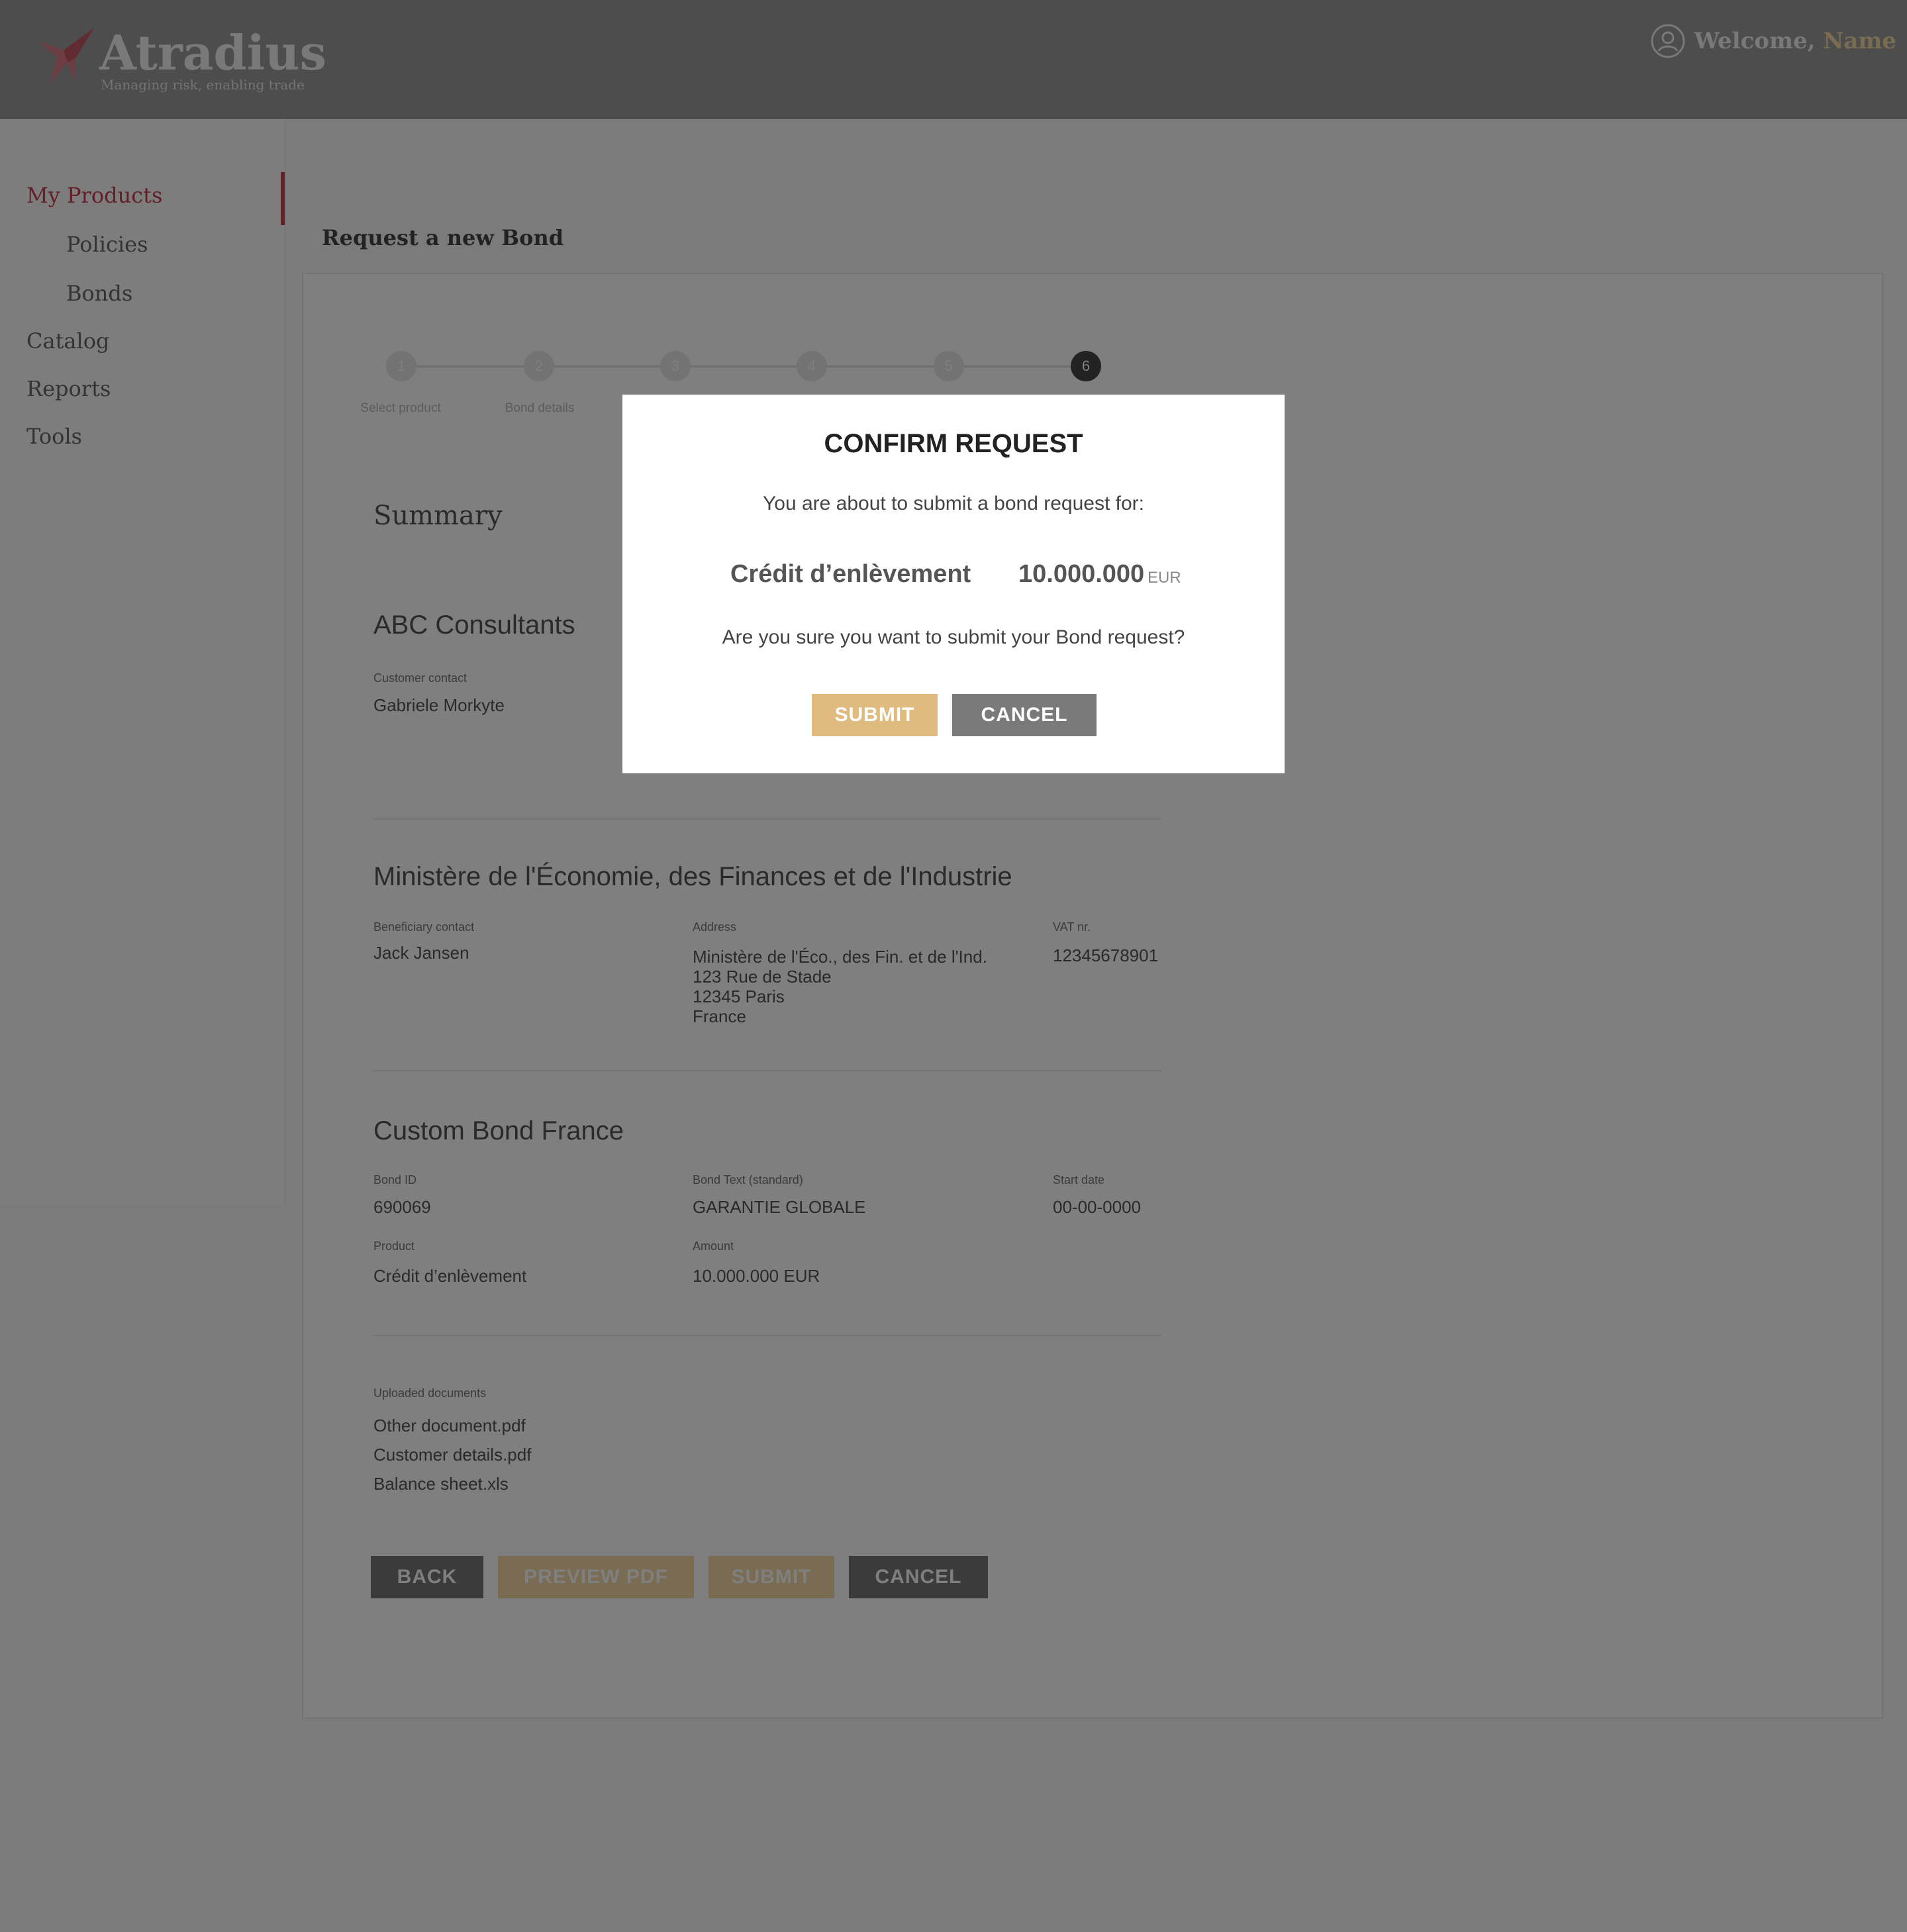  What do you see at coordinates (850, 574) in the screenshot?
I see `dialog-product: Crédit d’enlèvement` at bounding box center [850, 574].